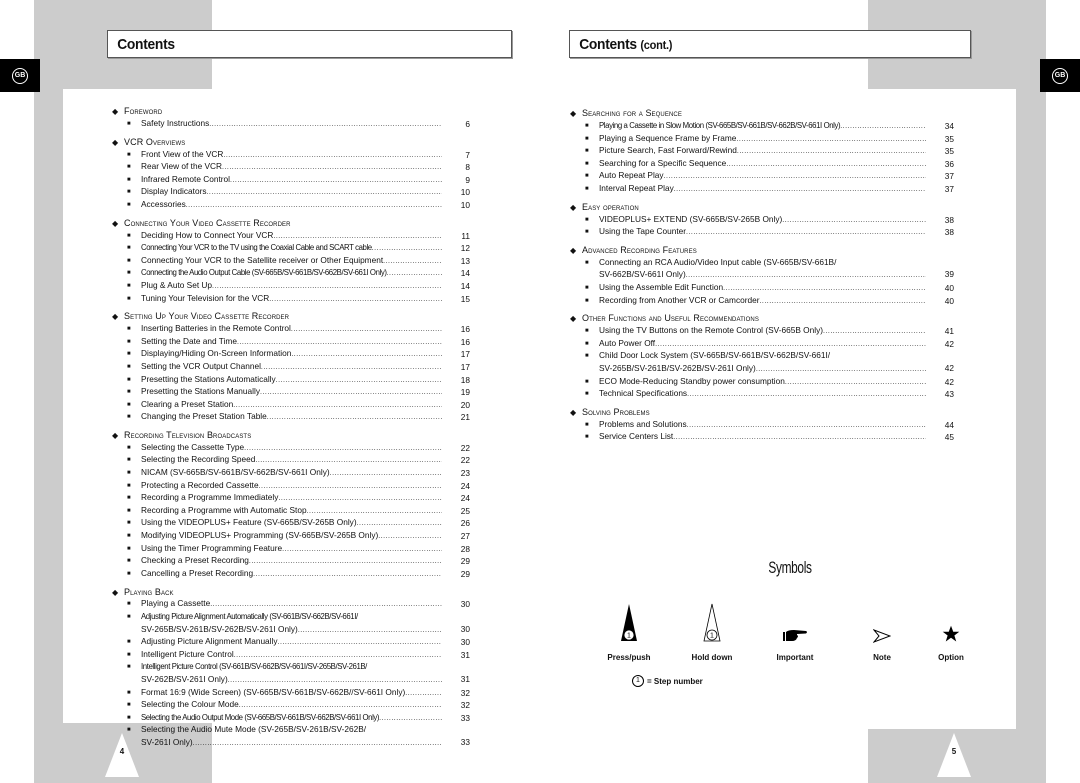  I want to click on toc-entry: ■ Interval Repeat Play 37, so click(762, 189).